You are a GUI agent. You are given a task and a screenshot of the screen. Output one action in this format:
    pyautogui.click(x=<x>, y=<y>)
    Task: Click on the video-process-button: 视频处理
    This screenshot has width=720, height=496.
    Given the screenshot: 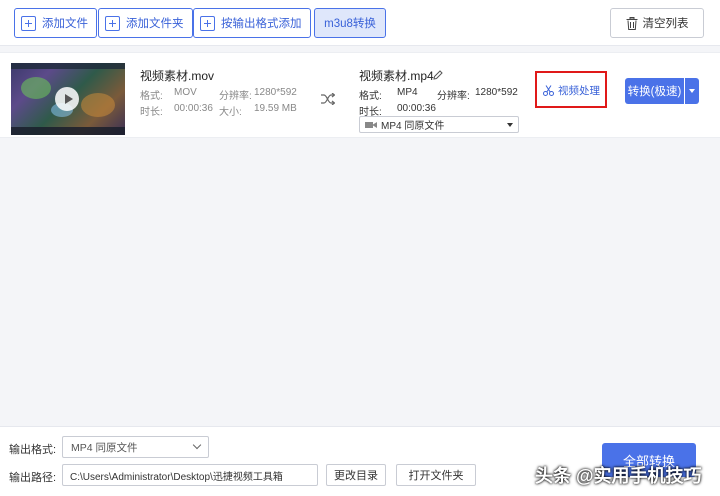 What is the action you would take?
    pyautogui.click(x=571, y=90)
    